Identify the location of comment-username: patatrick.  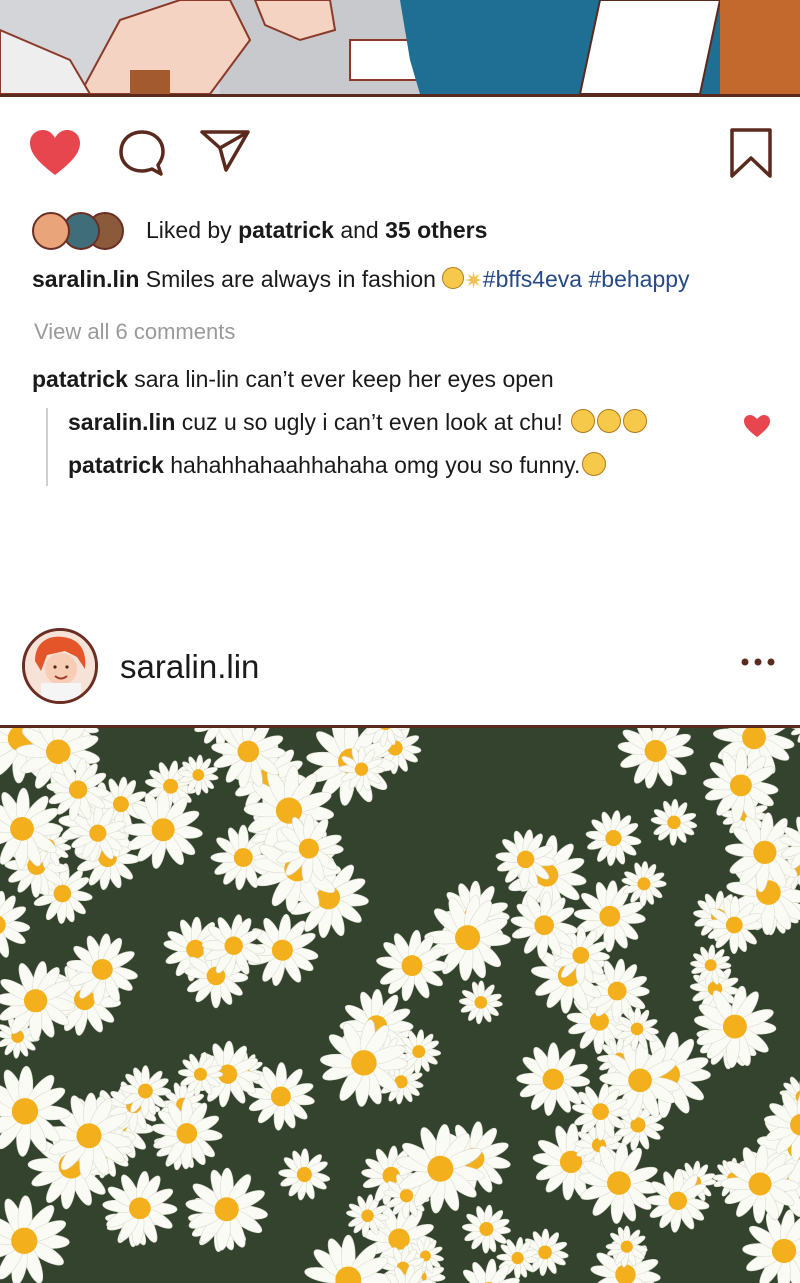
(80, 379).